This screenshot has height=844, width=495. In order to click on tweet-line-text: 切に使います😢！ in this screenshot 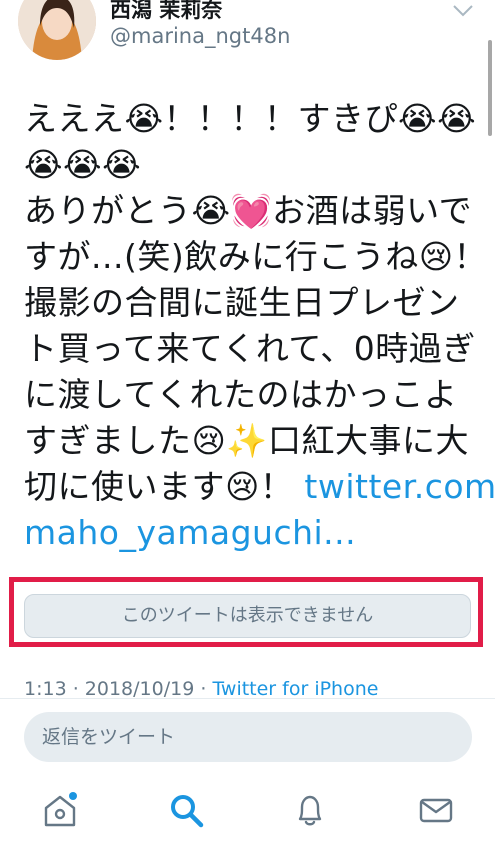, I will do `click(159, 486)`.